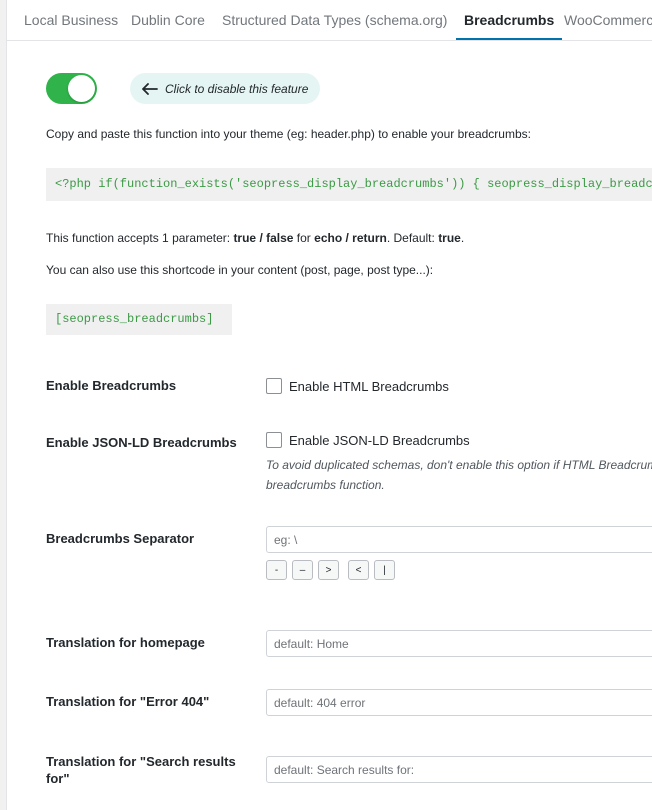 The image size is (652, 810). I want to click on checkbox-label: Enable JSON-LD Breadcrumbs, so click(379, 440).